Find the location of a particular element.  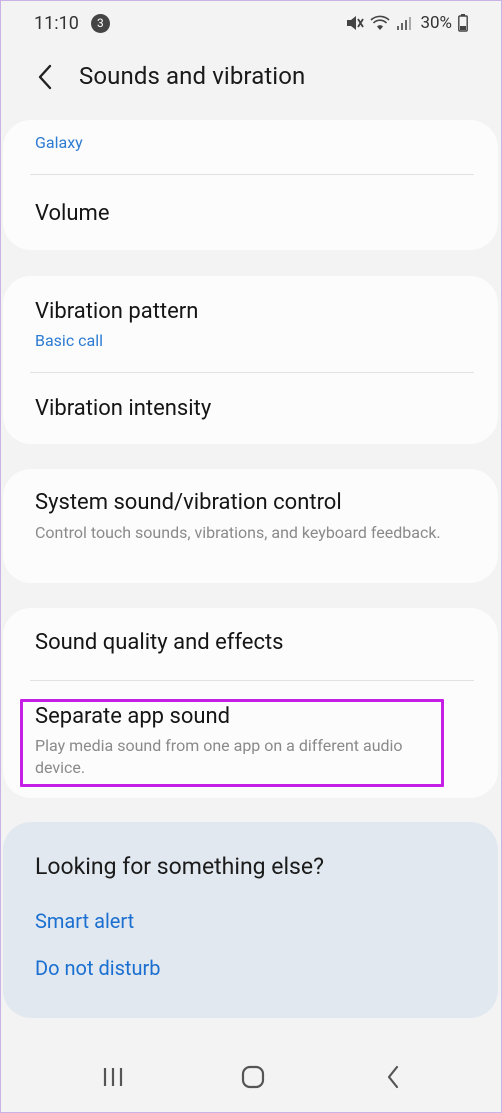

vibration-pattern-label: Vibration pattern is located at coordinates (117, 311).